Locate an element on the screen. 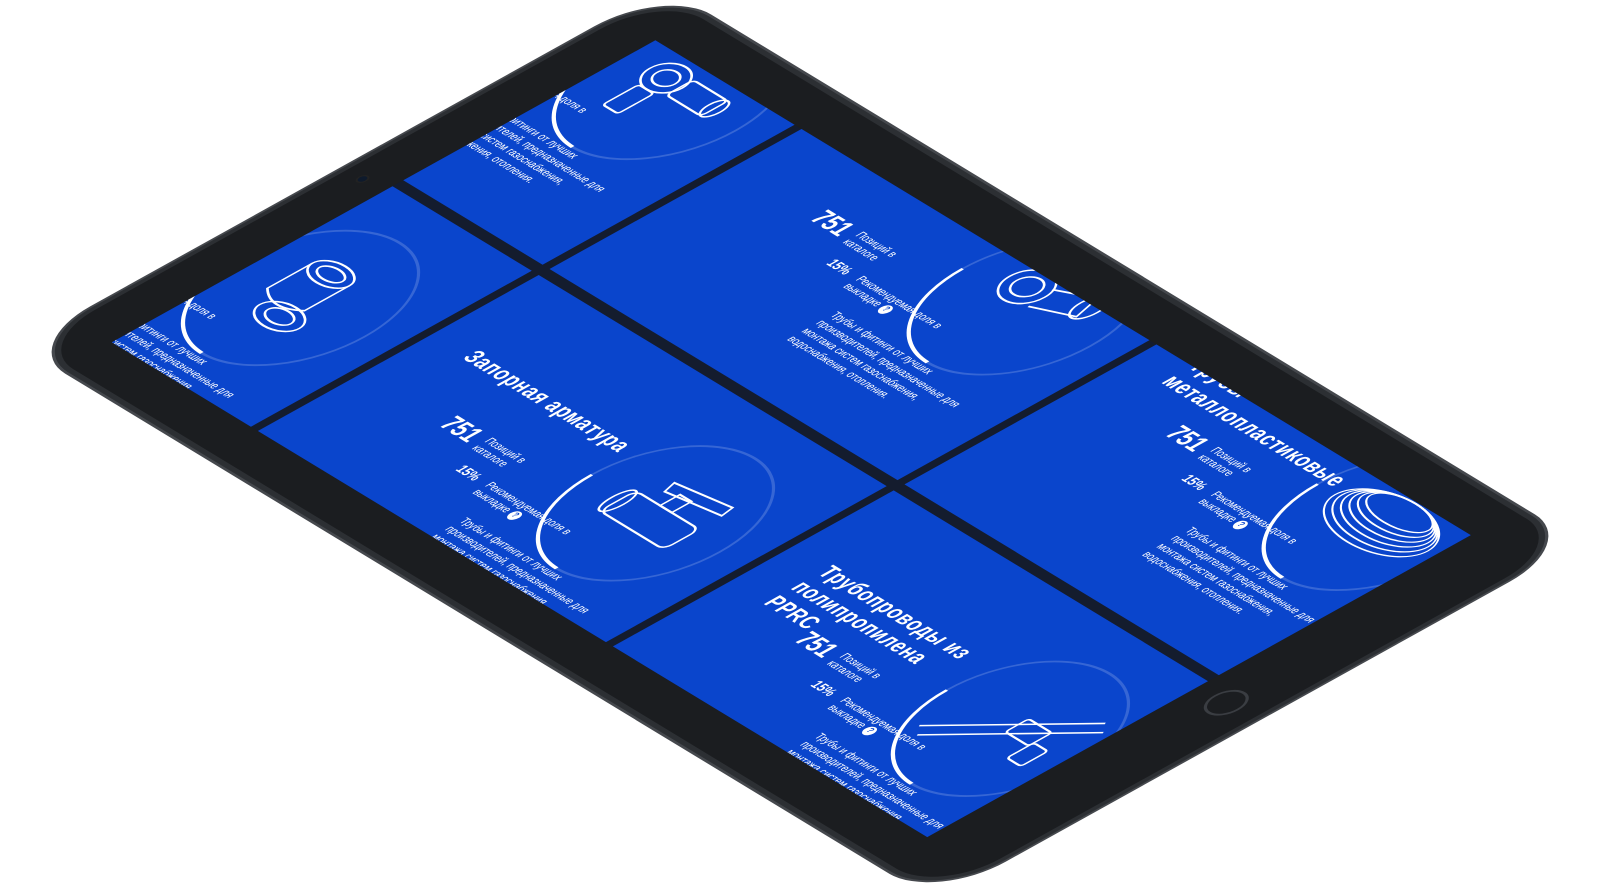 The image size is (1600, 888). home-button is located at coordinates (1226, 702).